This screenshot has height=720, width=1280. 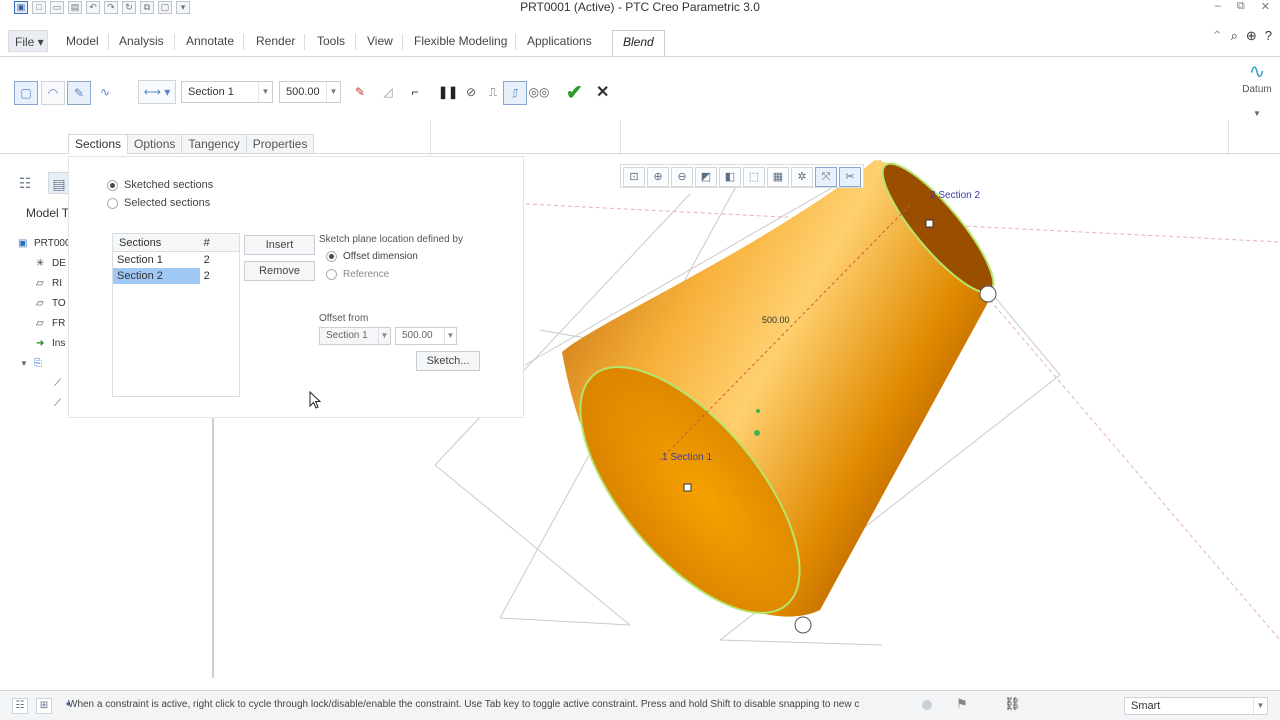 What do you see at coordinates (310, 92) in the screenshot?
I see `depth-value-combo: 500.00 ▼` at bounding box center [310, 92].